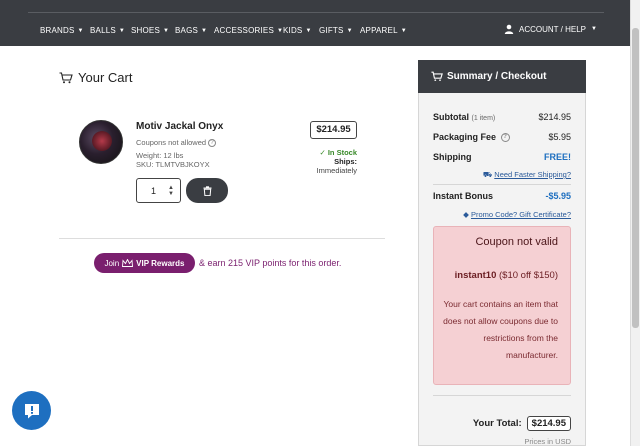  I want to click on nav-gifts: GIFTS ▼, so click(336, 30).